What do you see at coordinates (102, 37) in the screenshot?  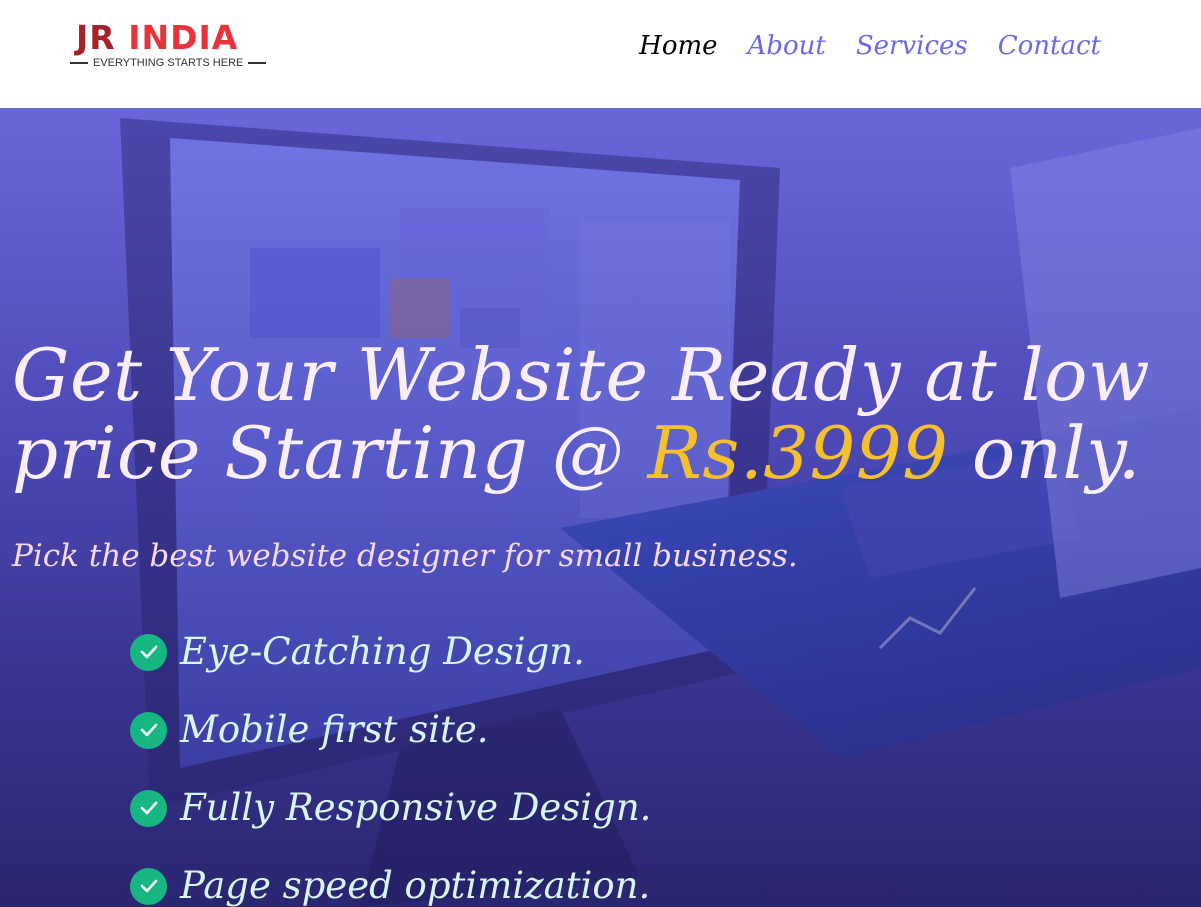 I see `logo-word-part1: JR` at bounding box center [102, 37].